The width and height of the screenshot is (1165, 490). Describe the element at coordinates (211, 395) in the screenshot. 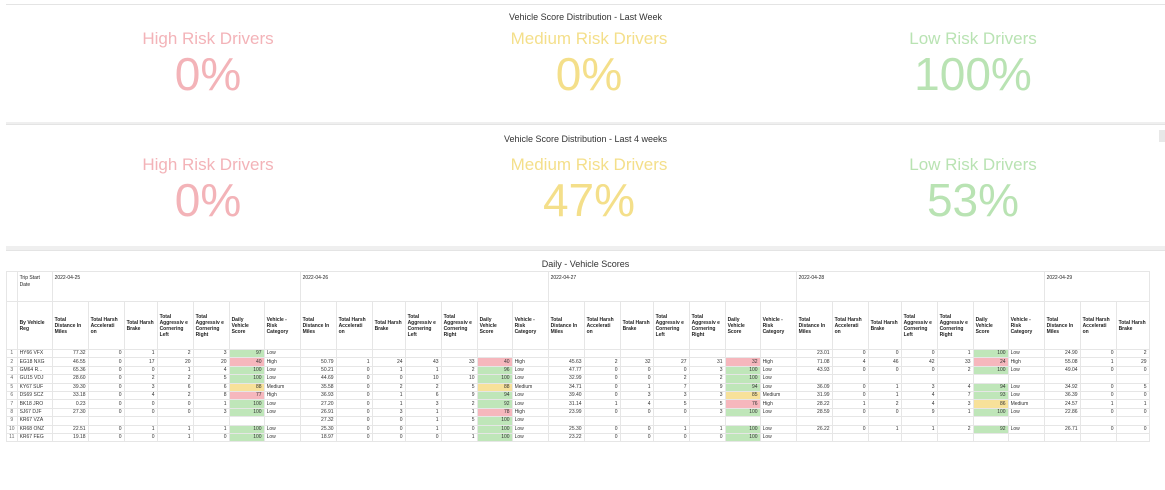

I see `metric-cell: 8` at that location.